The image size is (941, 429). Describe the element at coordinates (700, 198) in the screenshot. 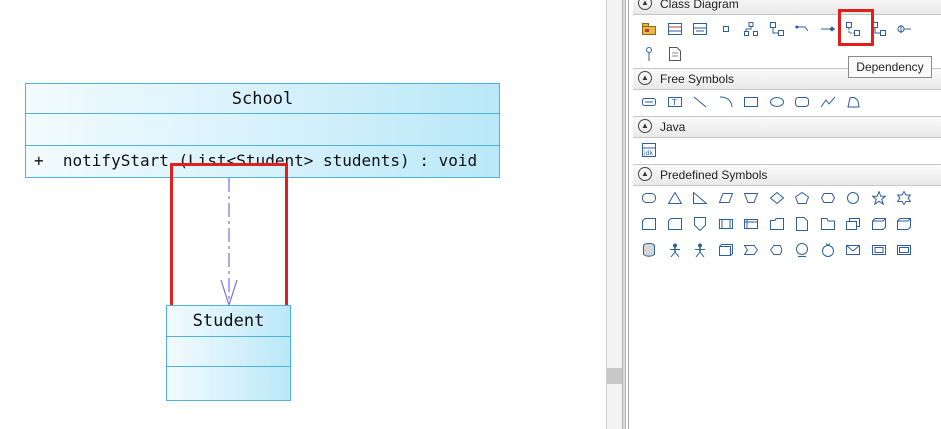

I see `right-triangle-icon` at that location.